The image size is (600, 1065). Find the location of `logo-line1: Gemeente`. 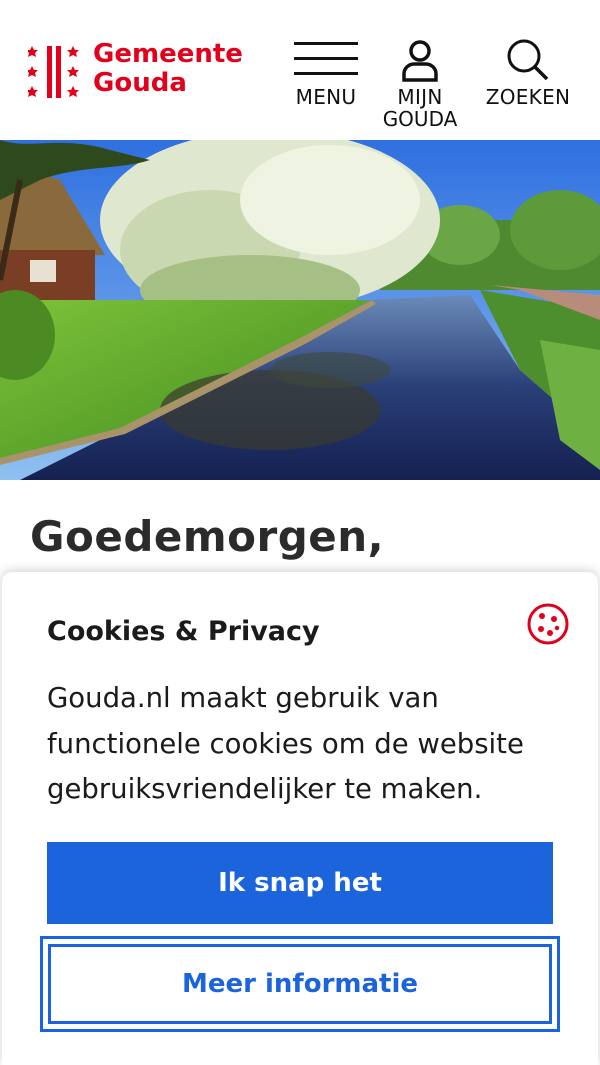

logo-line1: Gemeente is located at coordinates (168, 54).